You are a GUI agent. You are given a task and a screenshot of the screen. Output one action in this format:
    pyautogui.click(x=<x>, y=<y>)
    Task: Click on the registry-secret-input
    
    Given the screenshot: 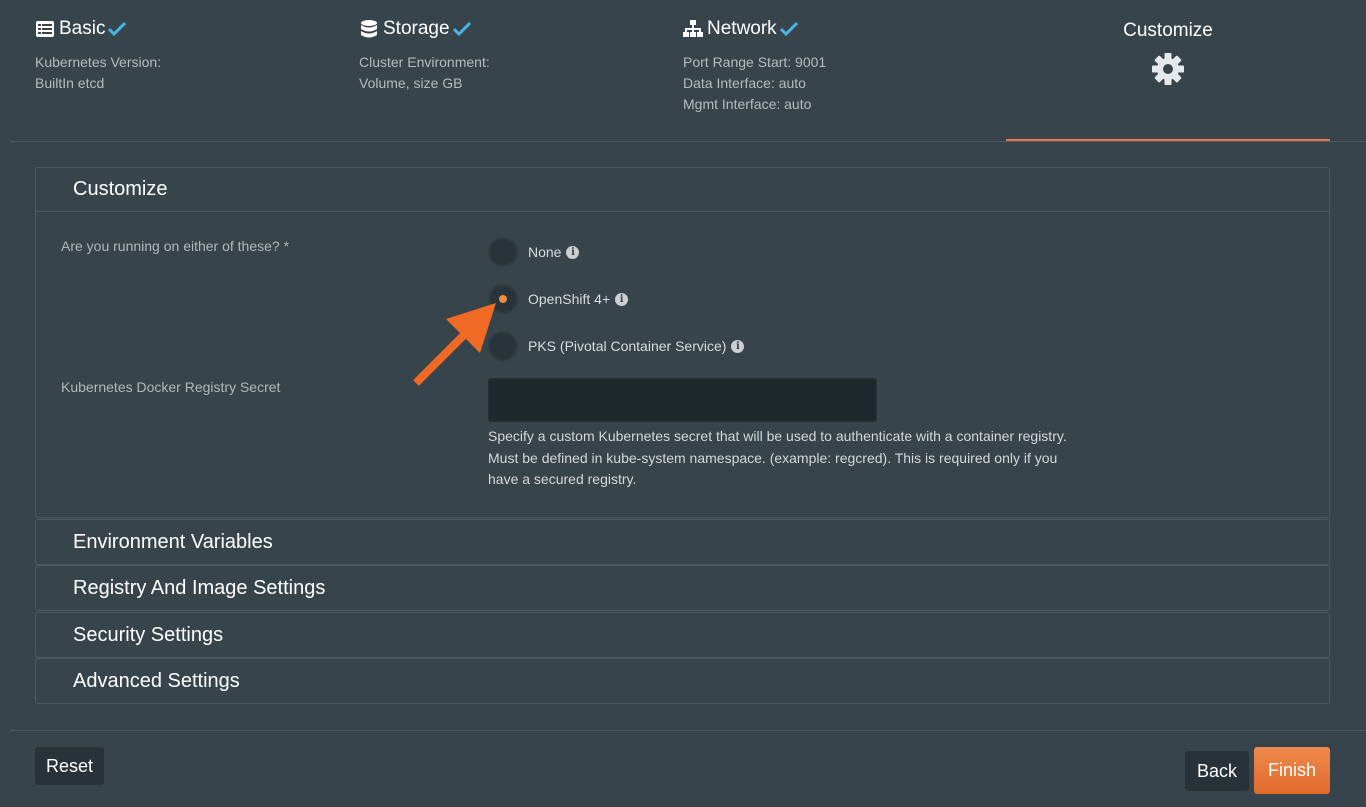 What is the action you would take?
    pyautogui.click(x=682, y=400)
    